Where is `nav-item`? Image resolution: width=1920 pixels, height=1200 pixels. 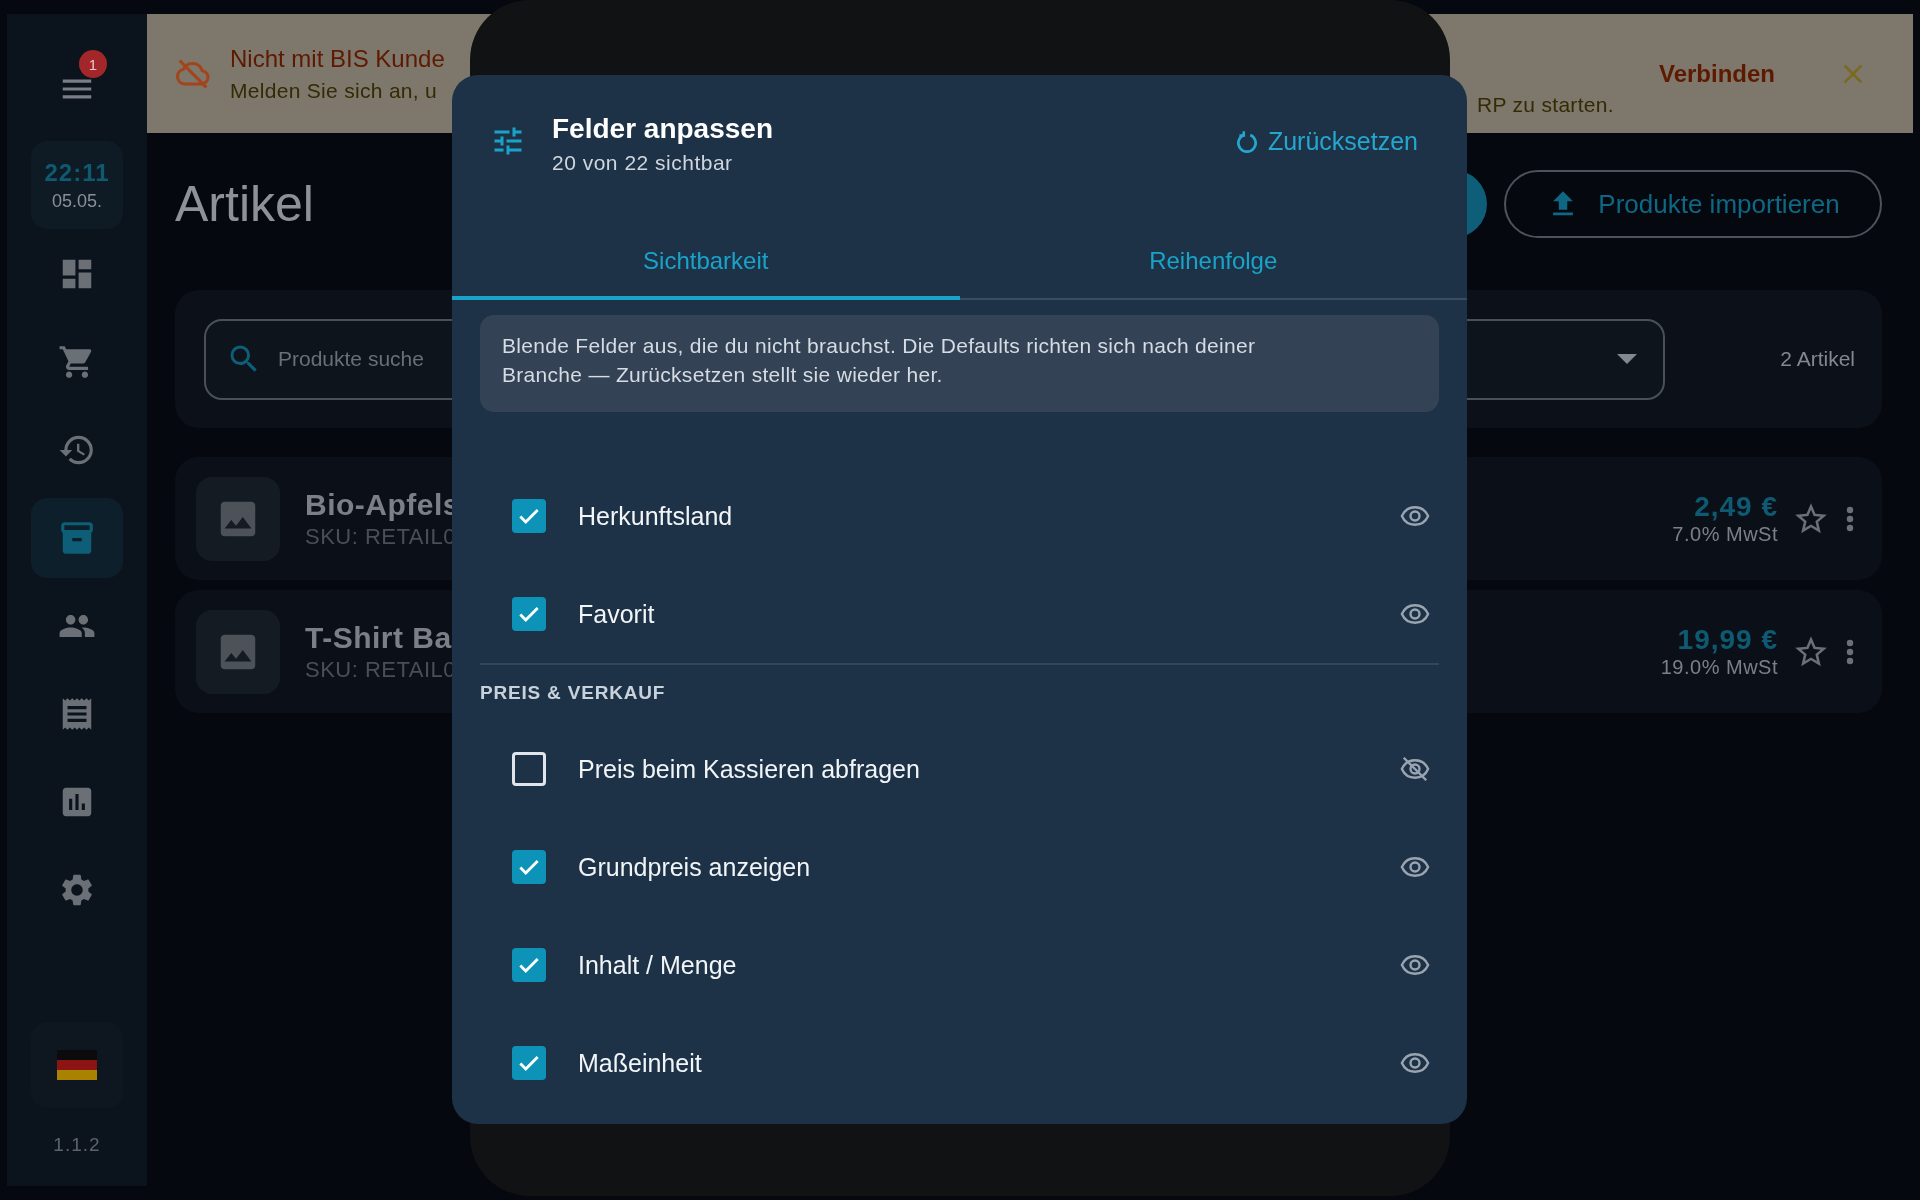 nav-item is located at coordinates (77, 538).